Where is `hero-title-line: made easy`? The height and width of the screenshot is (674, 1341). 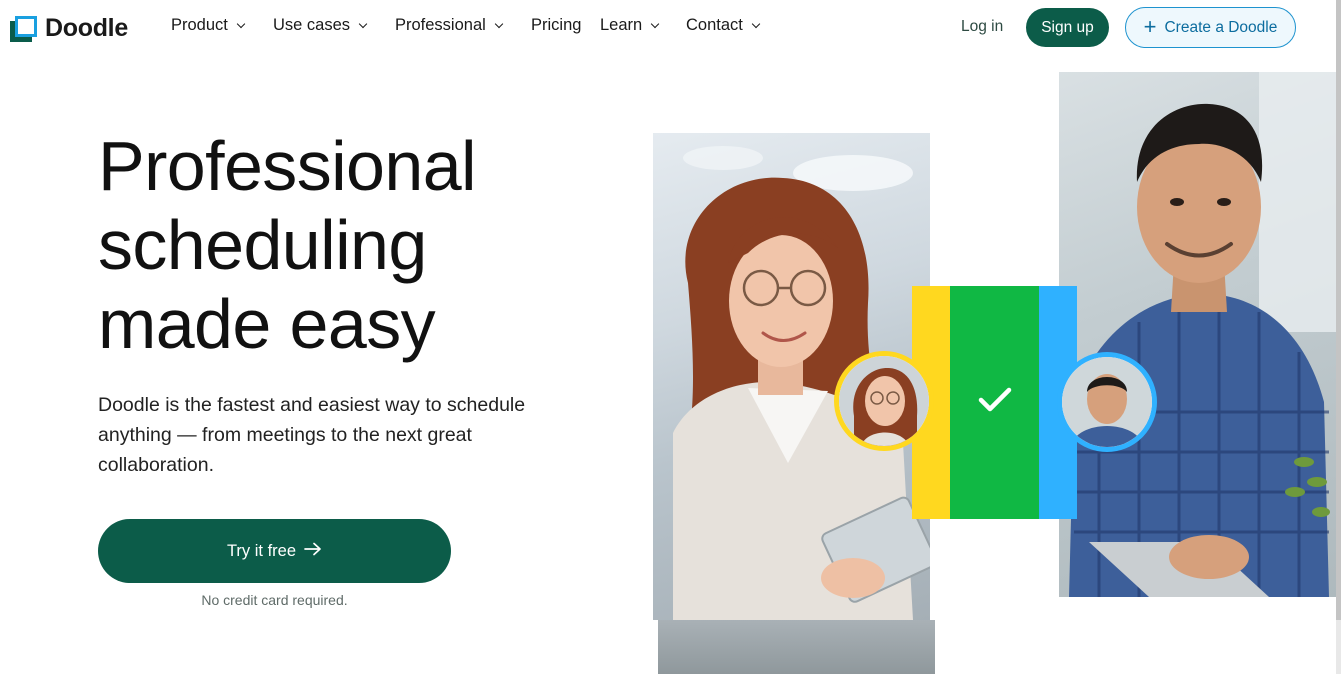 hero-title-line: made easy is located at coordinates (267, 324).